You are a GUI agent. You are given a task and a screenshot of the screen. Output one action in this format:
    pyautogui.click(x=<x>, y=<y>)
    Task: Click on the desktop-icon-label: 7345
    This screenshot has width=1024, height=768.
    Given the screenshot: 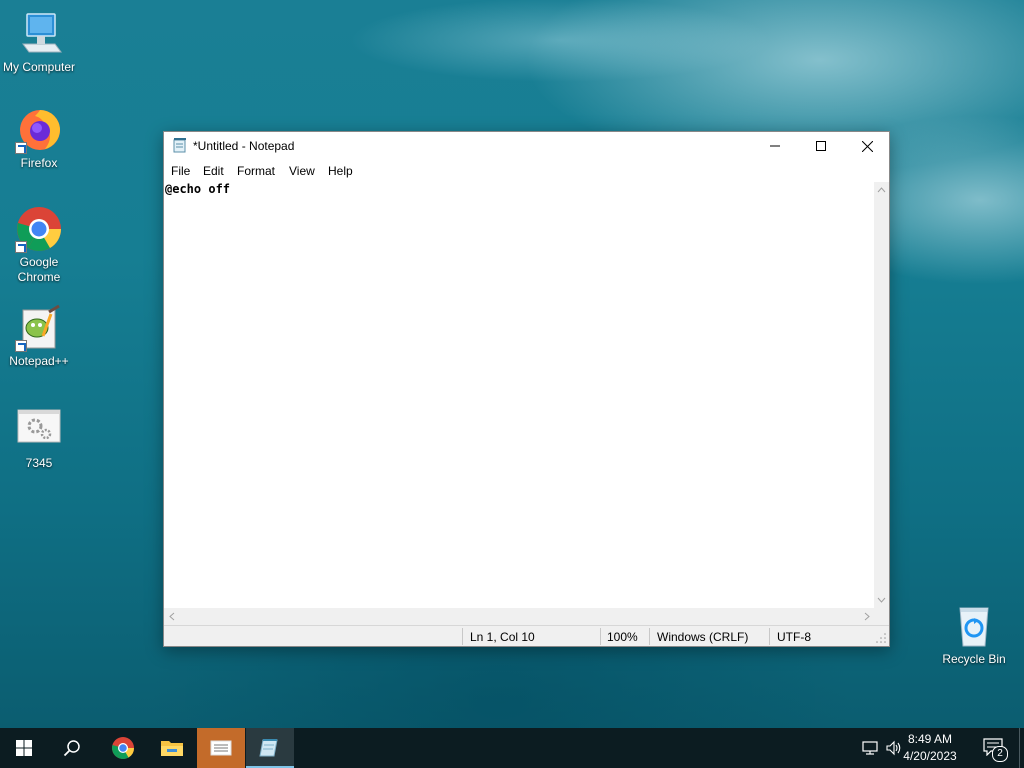 What is the action you would take?
    pyautogui.click(x=39, y=463)
    